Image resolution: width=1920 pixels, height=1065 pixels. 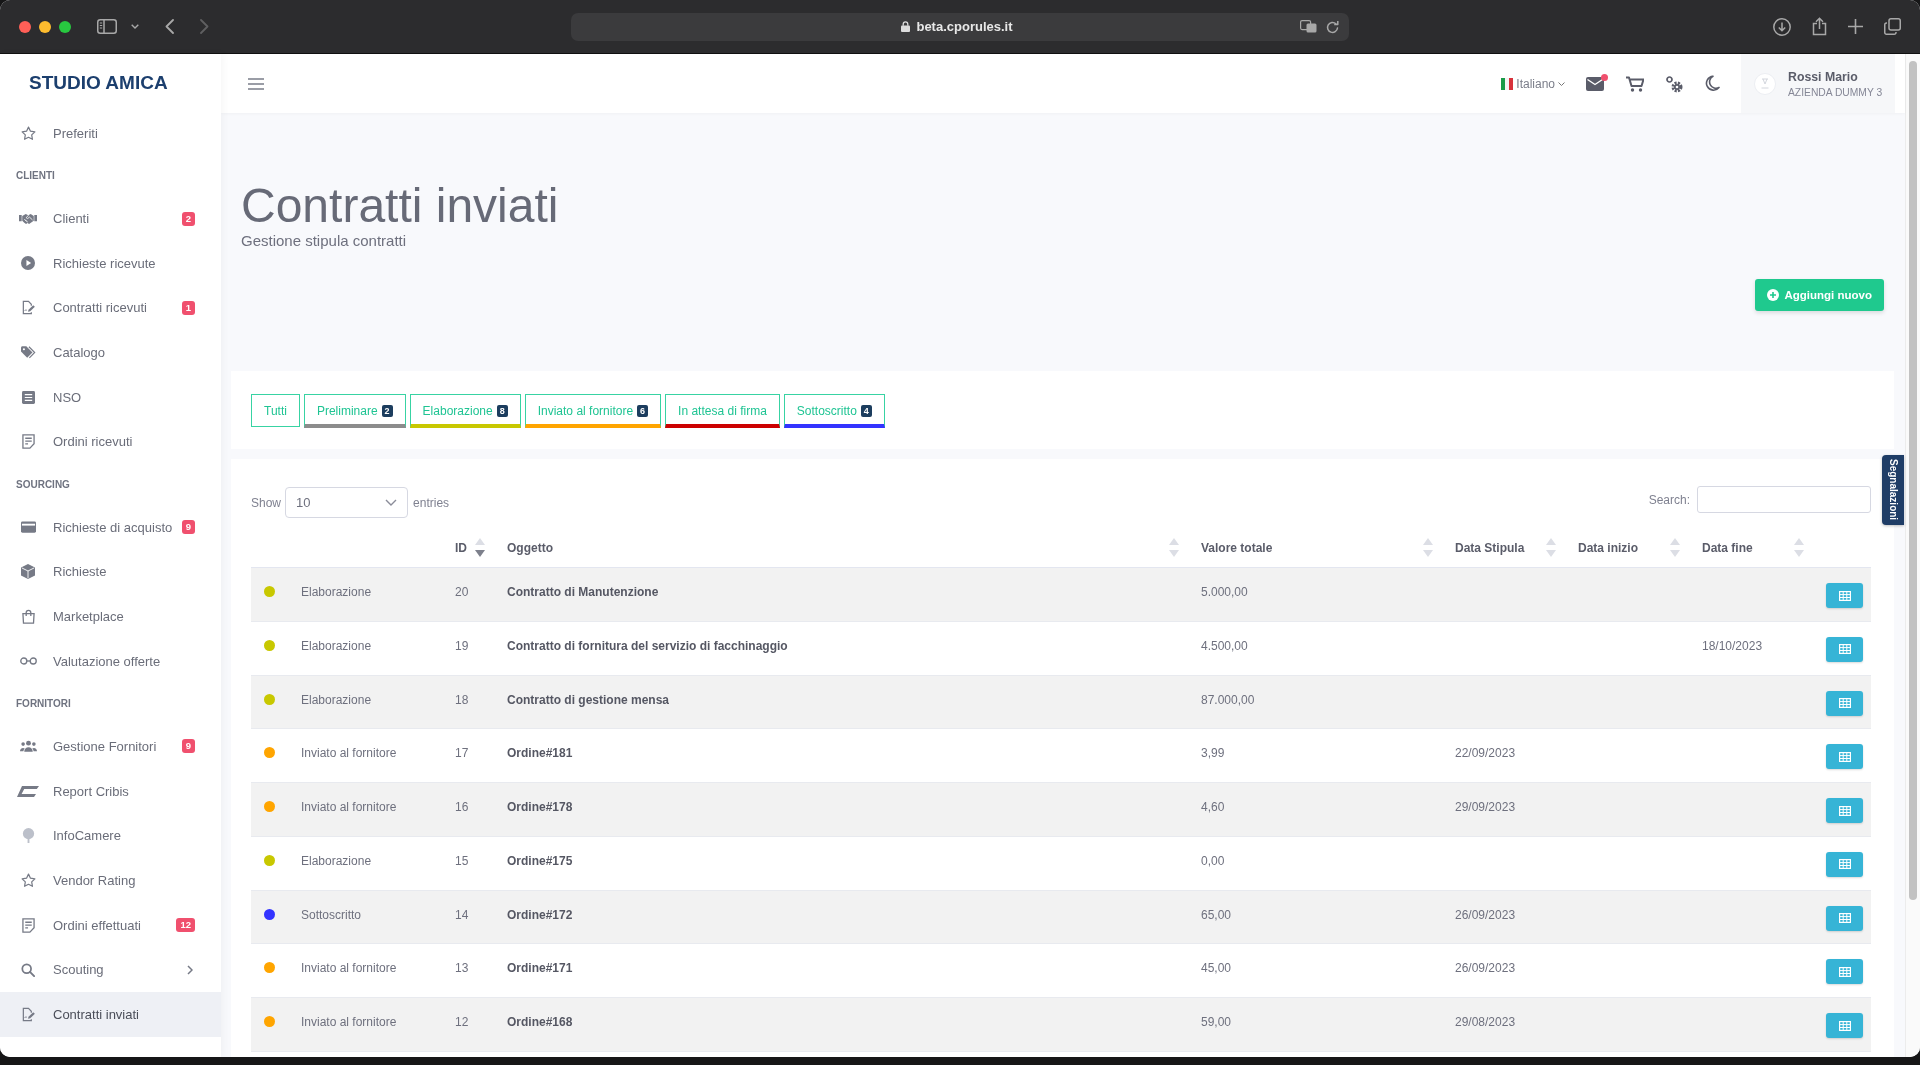 What do you see at coordinates (481, 547) in the screenshot?
I see `column-header: ID` at bounding box center [481, 547].